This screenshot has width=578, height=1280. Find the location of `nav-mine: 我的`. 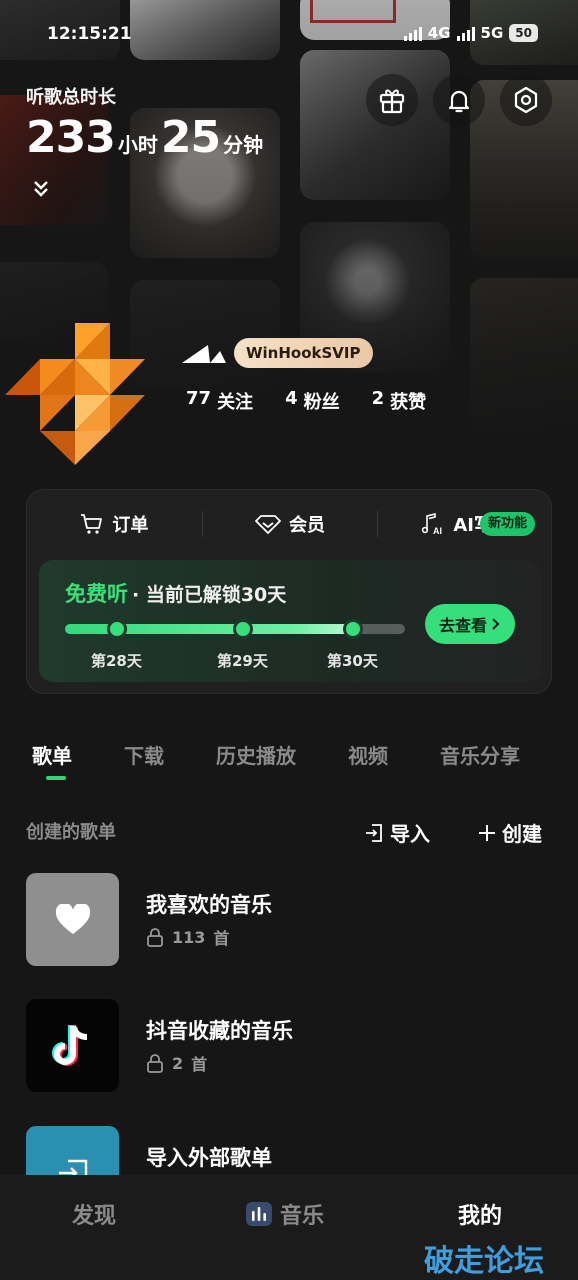

nav-mine: 我的 is located at coordinates (480, 1214).